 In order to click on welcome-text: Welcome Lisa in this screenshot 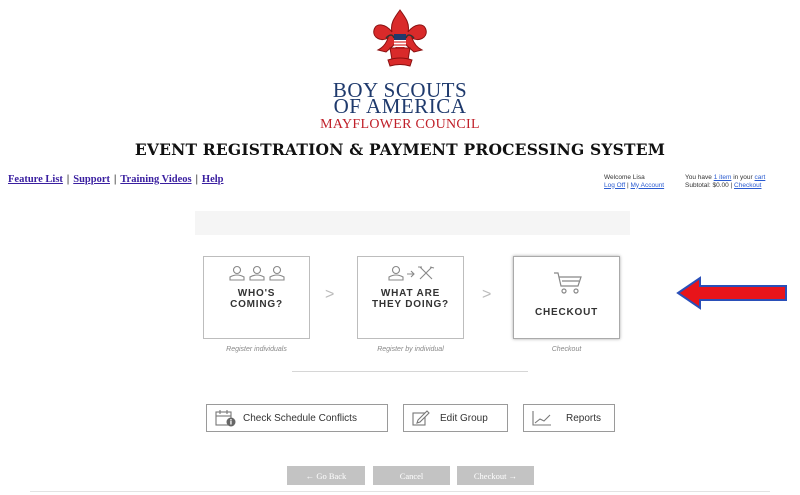, I will do `click(624, 177)`.